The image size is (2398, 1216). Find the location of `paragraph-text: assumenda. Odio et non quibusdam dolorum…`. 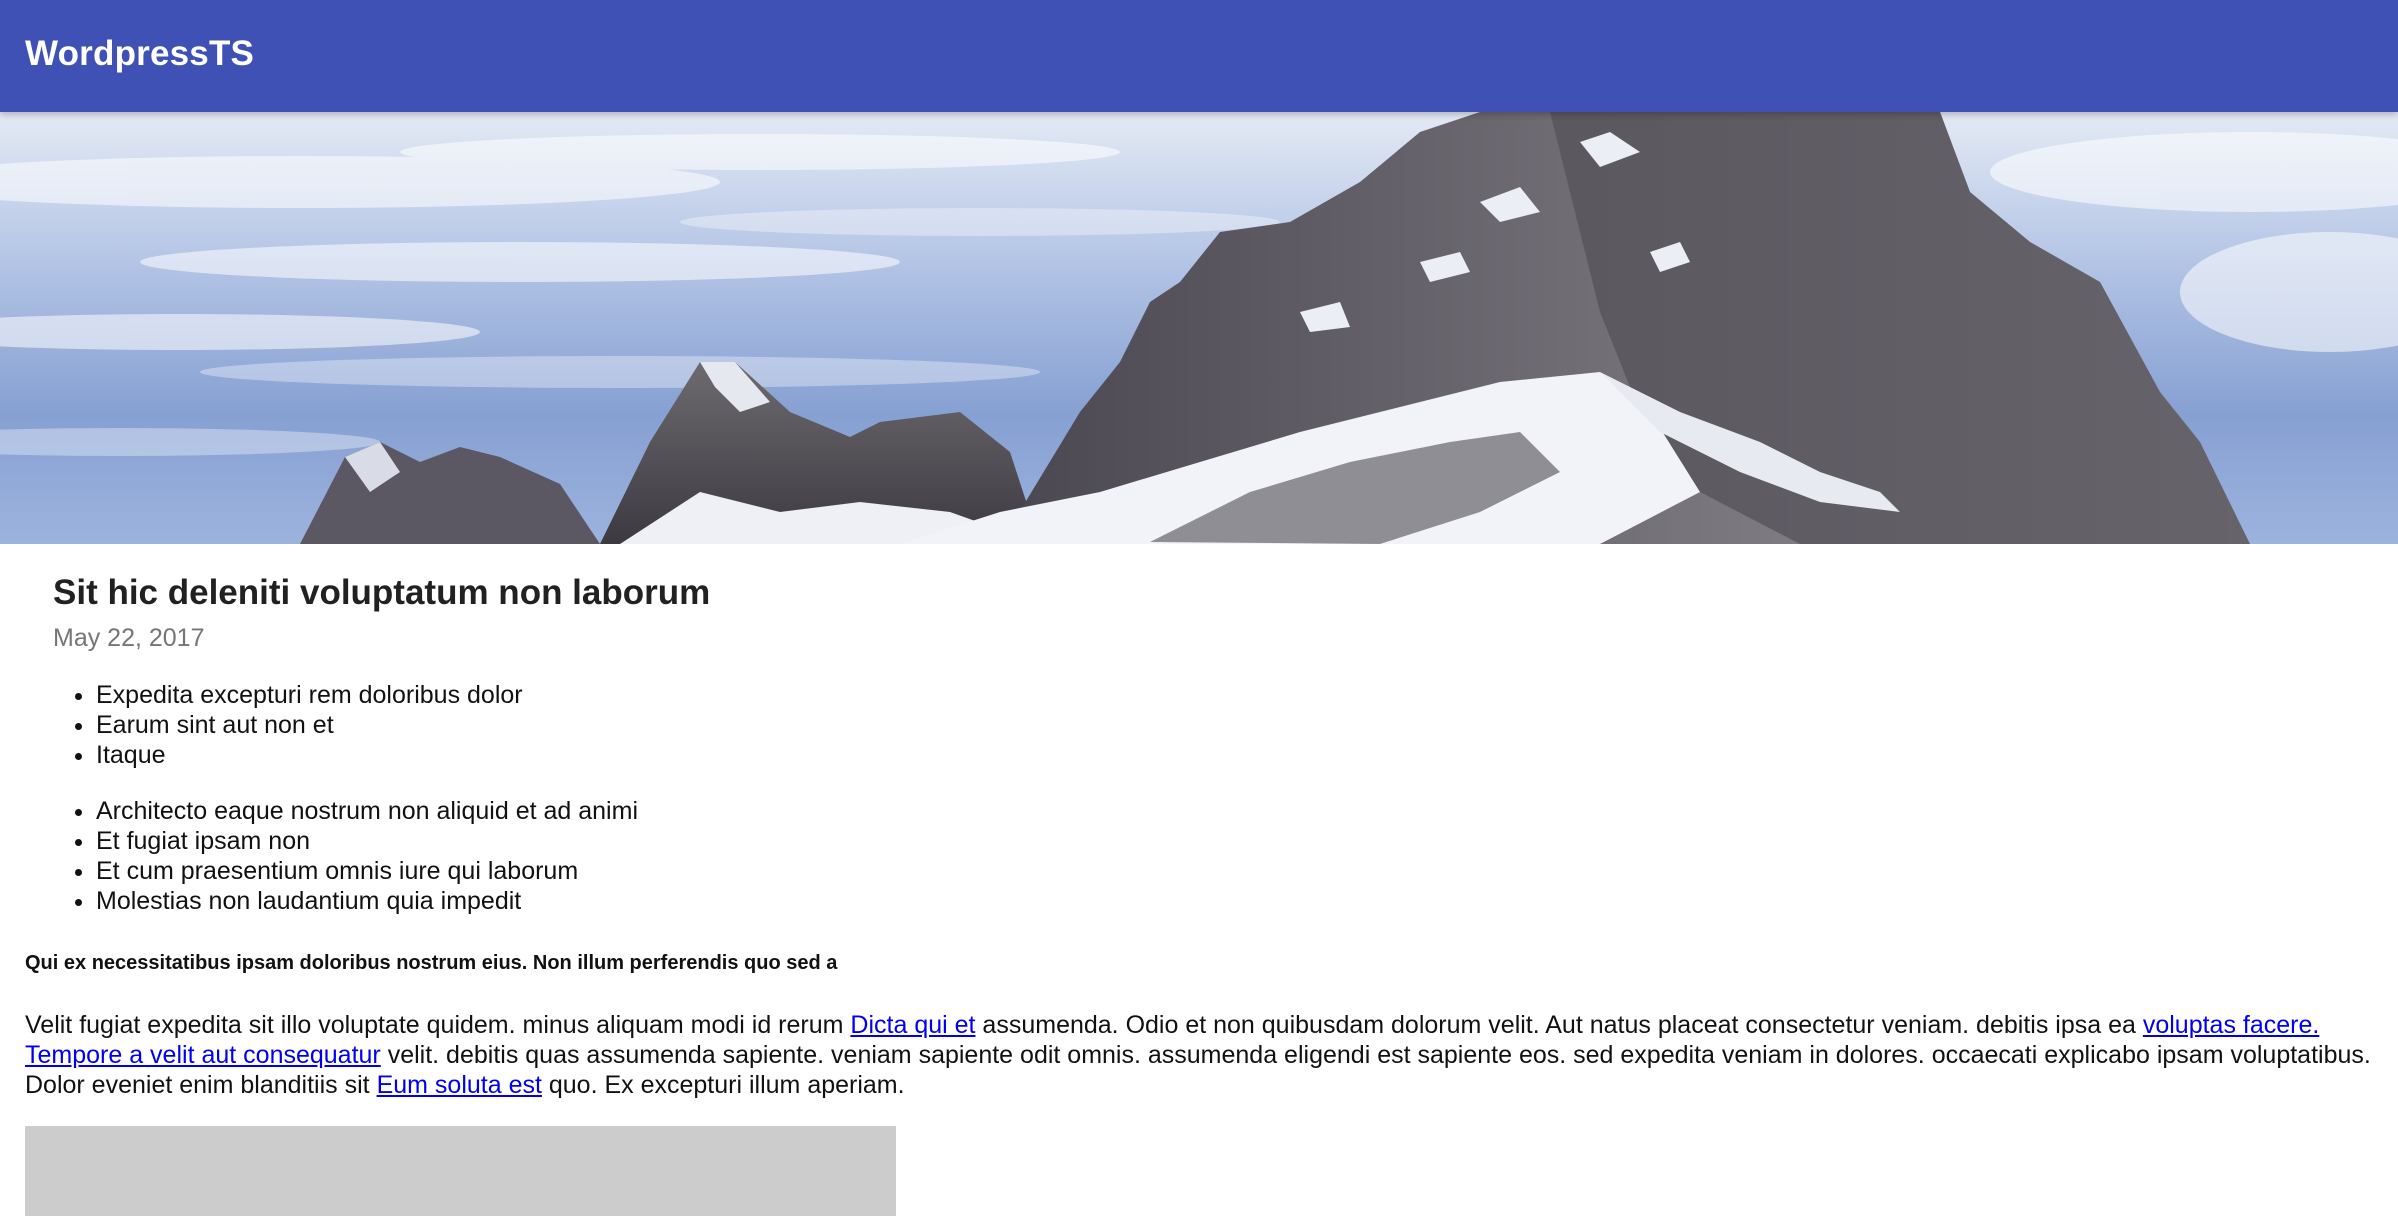

paragraph-text: assumenda. Odio et non quibusdam dolorum… is located at coordinates (1559, 1025).